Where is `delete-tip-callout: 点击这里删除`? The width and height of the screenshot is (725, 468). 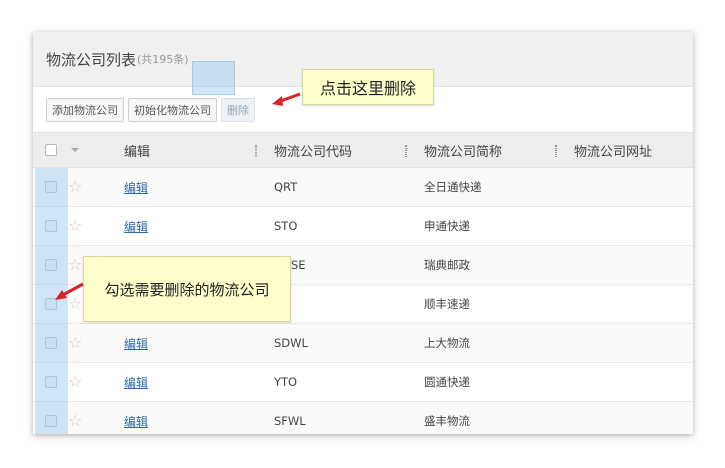 delete-tip-callout: 点击这里删除 is located at coordinates (368, 87).